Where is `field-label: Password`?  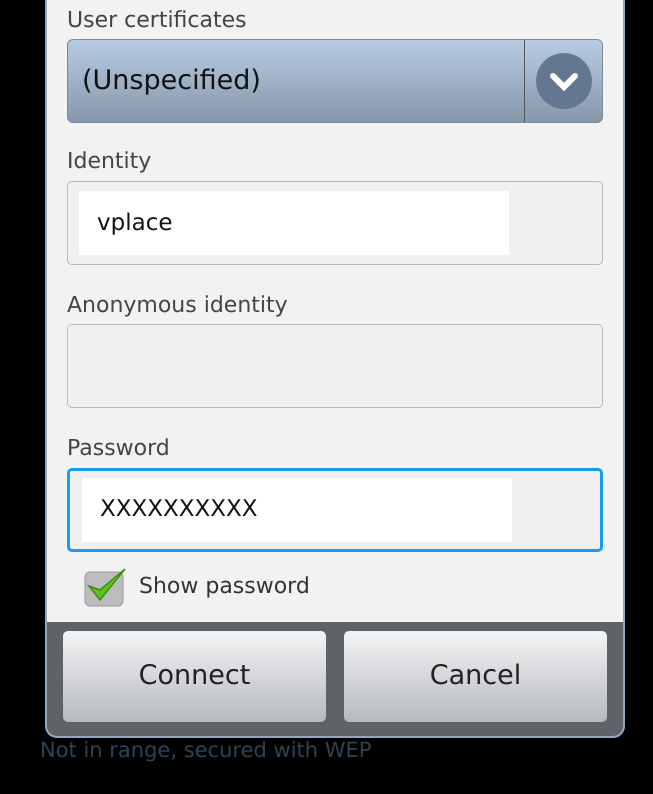 field-label: Password is located at coordinates (119, 449).